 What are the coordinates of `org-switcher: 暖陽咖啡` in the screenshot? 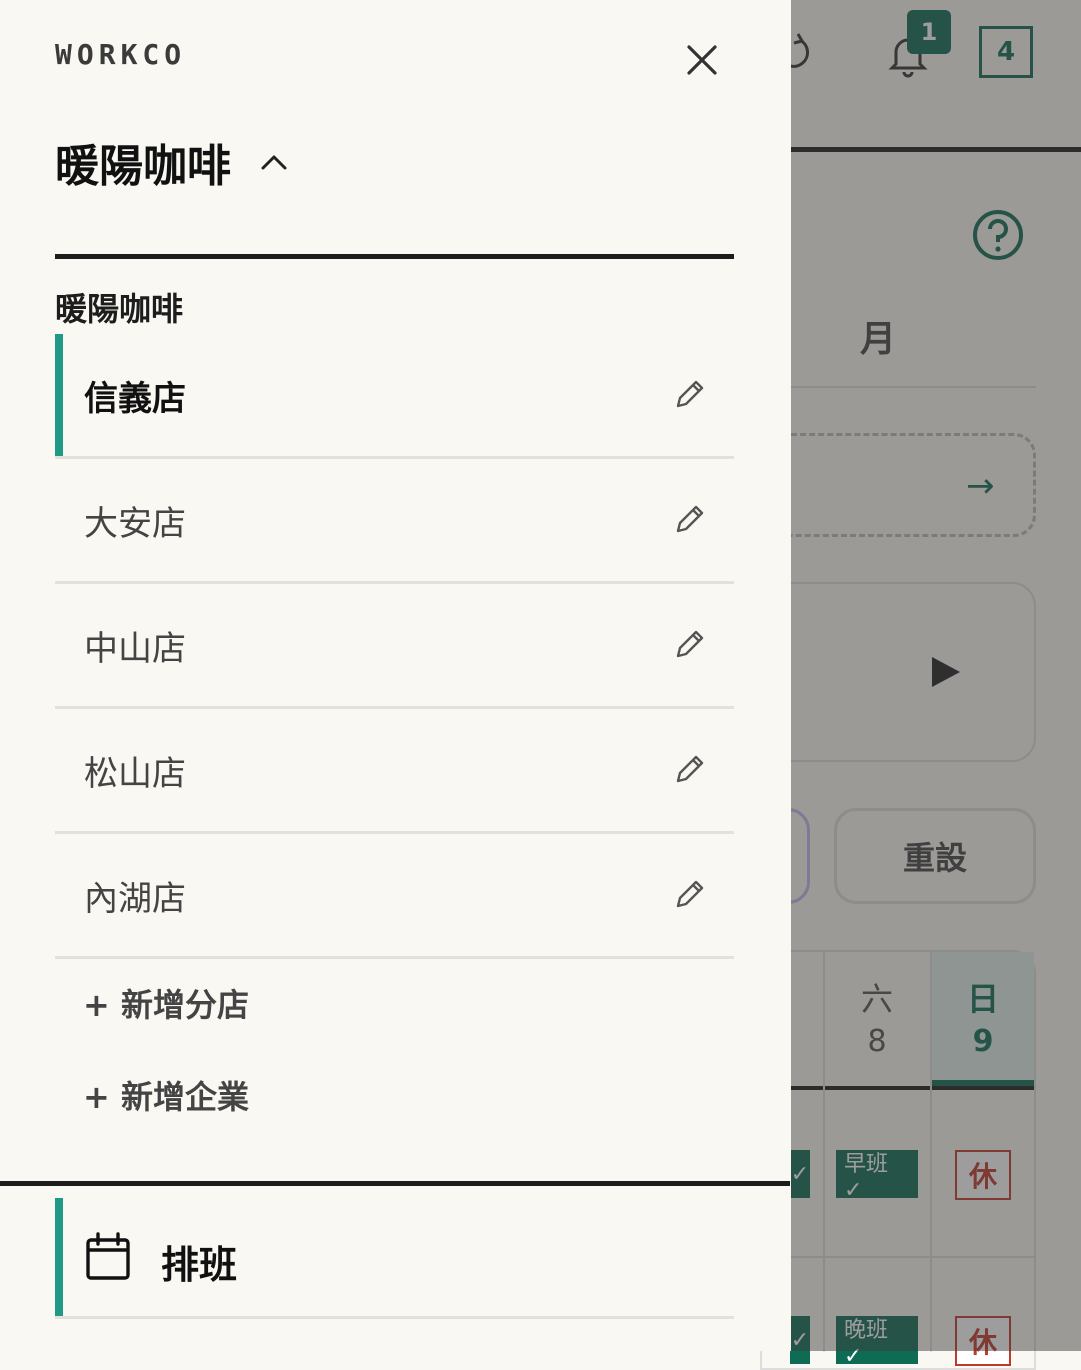 It's located at (172, 162).